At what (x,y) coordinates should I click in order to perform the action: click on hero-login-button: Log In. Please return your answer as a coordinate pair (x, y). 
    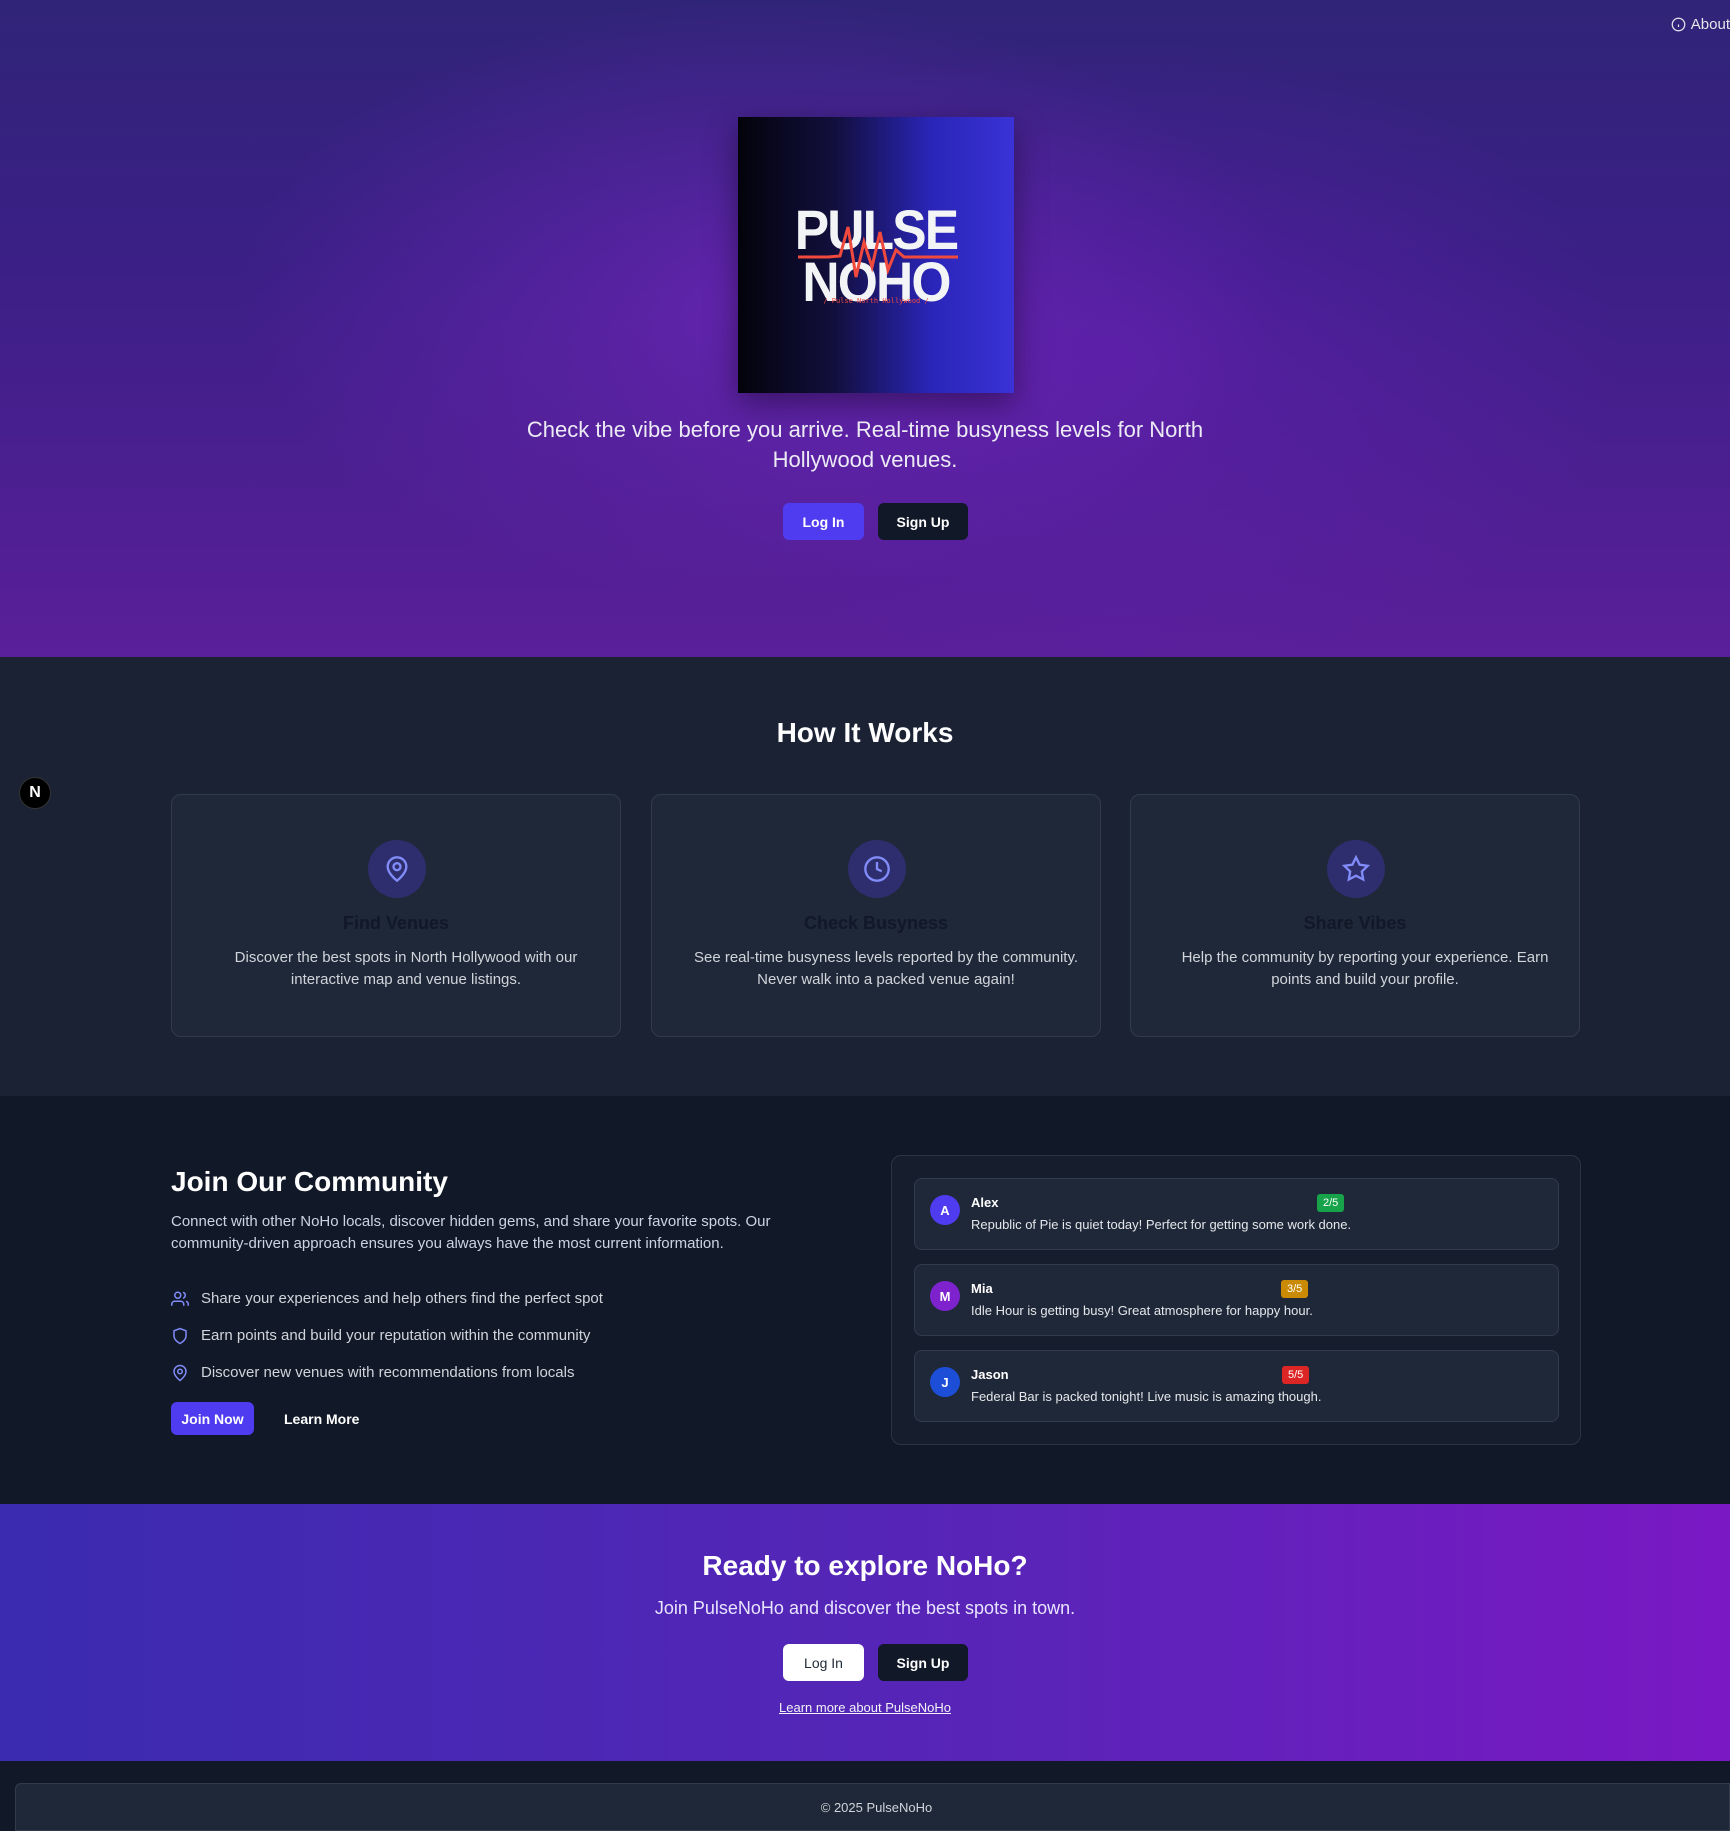
    Looking at the image, I should click on (823, 521).